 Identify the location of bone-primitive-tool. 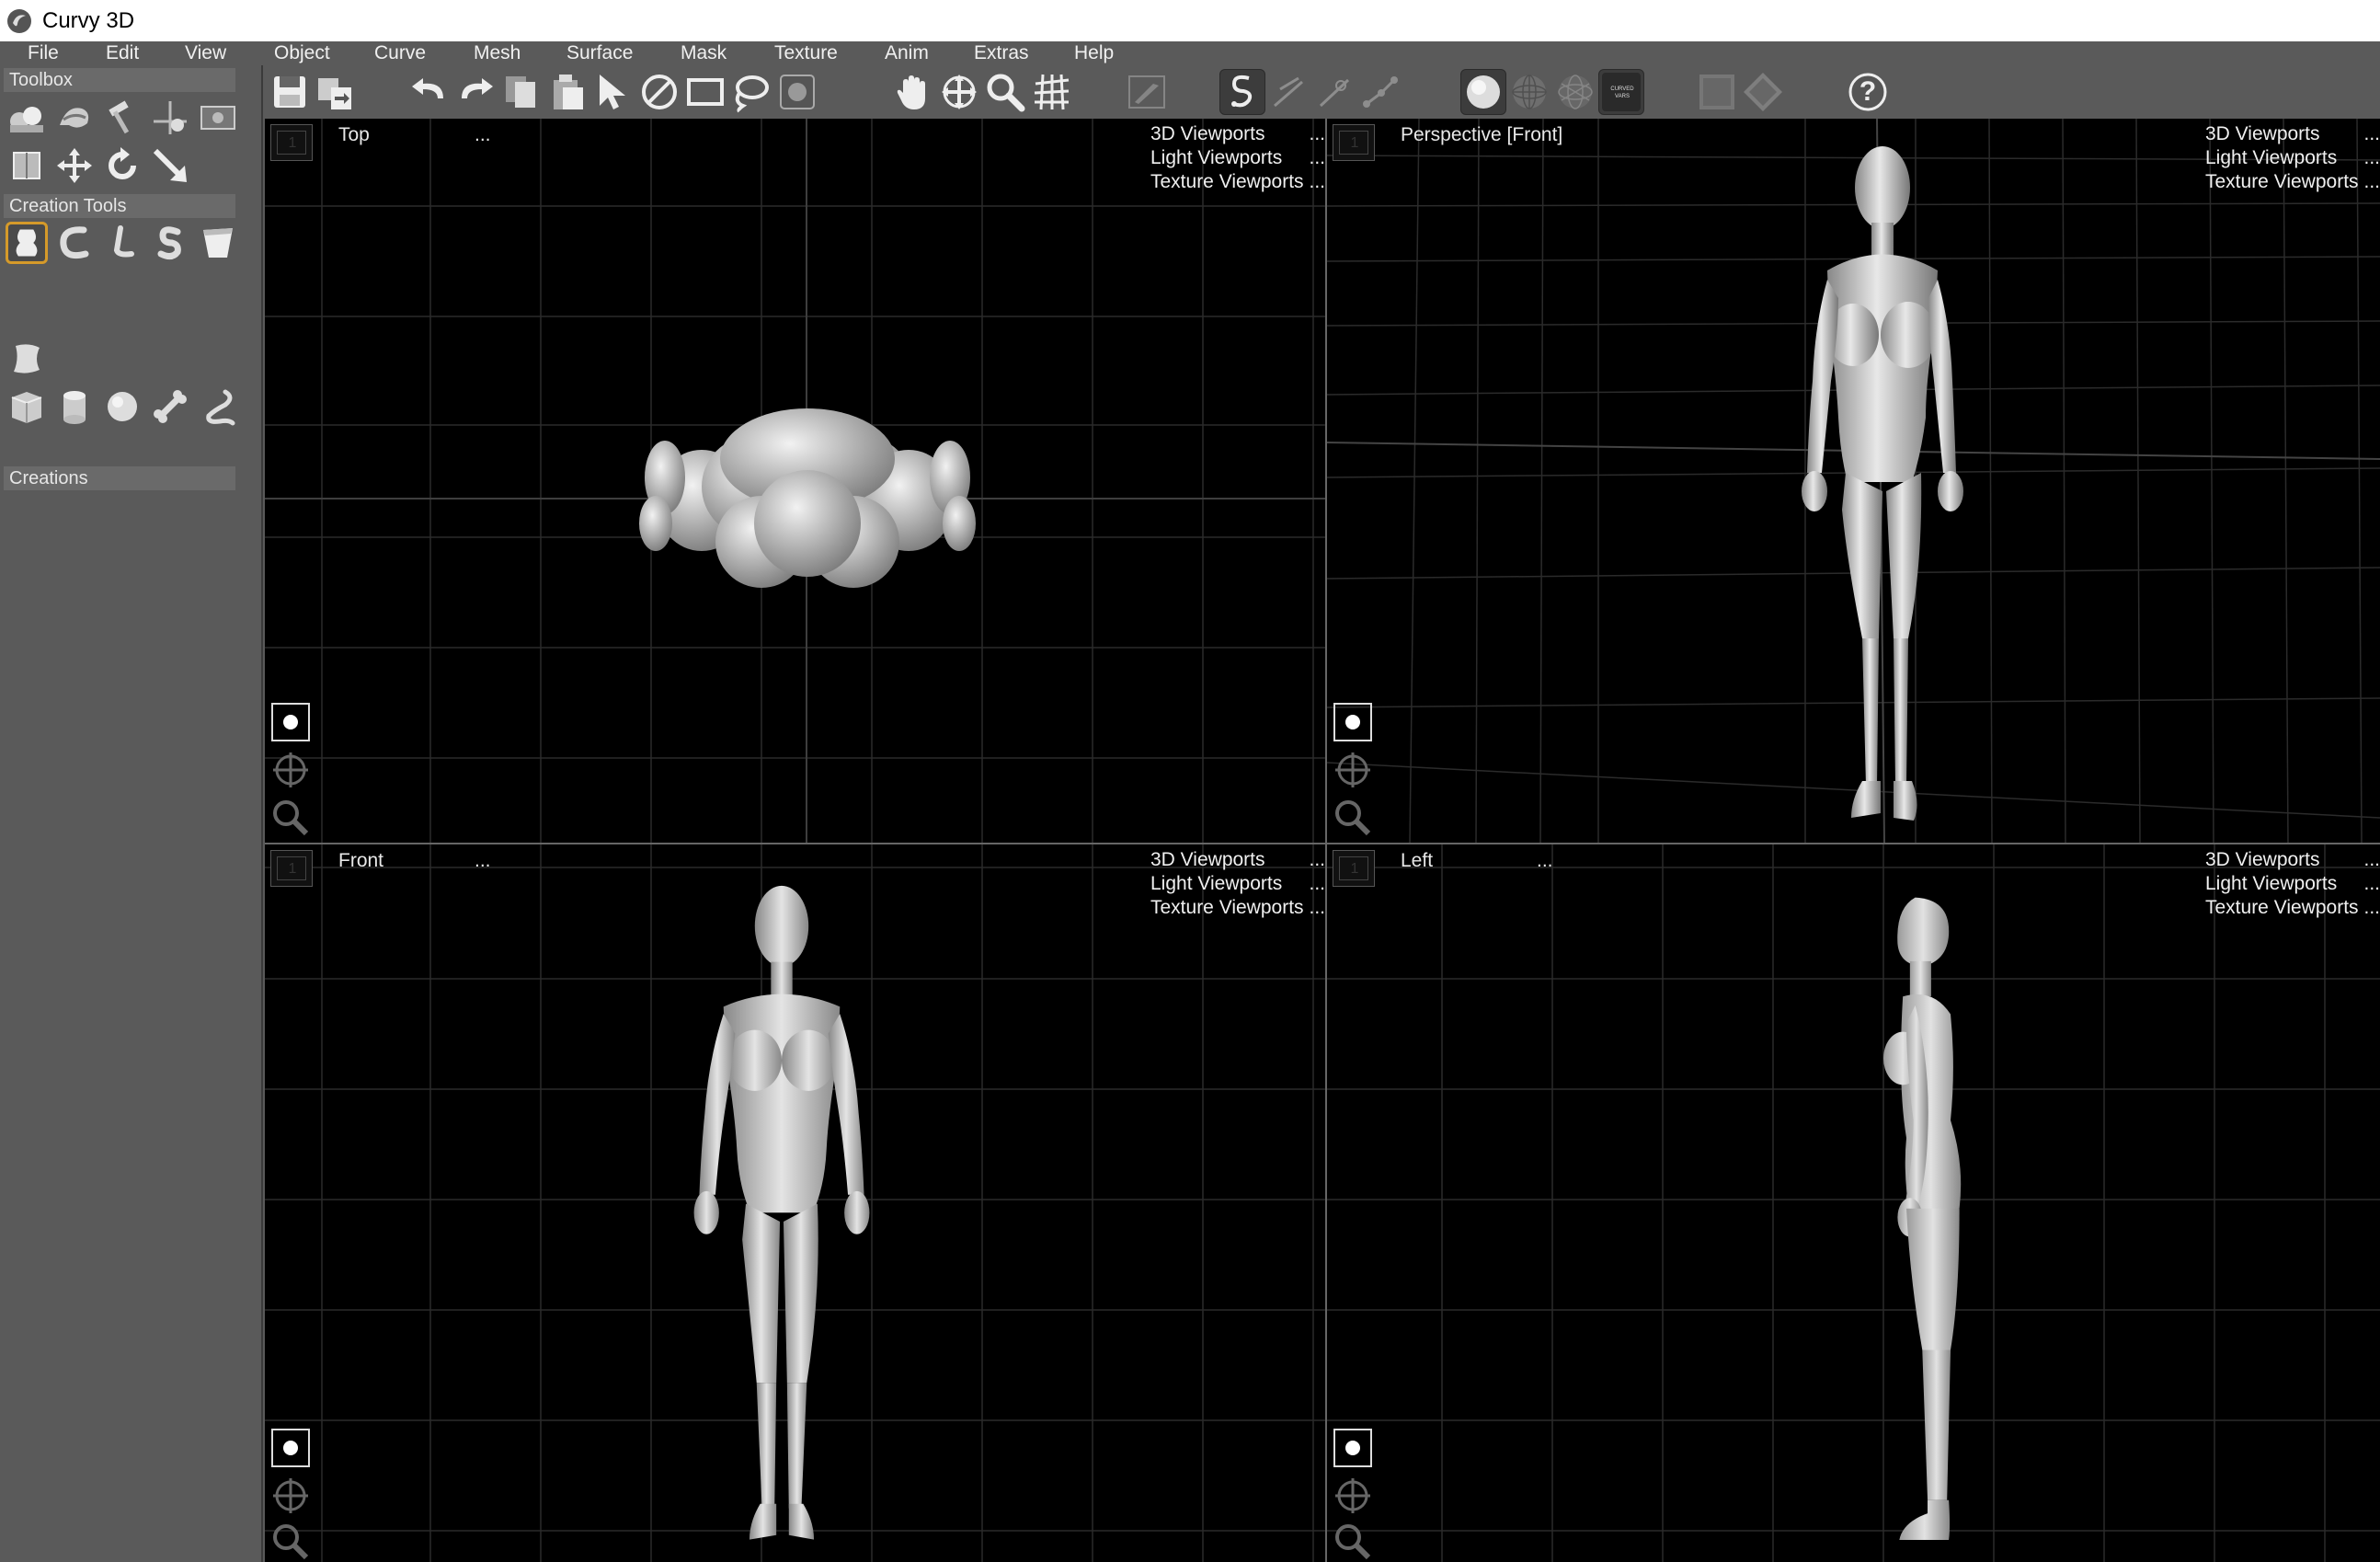
(170, 406).